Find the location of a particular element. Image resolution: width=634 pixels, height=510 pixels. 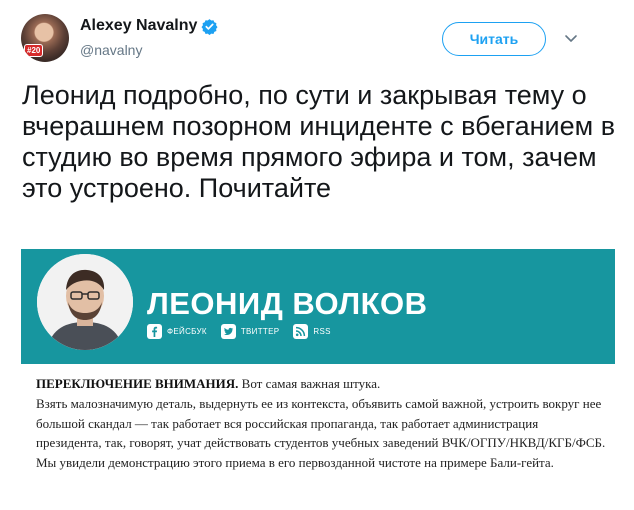

social-links: ФЕЙСБУК ТВИТТЕР RSS is located at coordinates (246, 331).